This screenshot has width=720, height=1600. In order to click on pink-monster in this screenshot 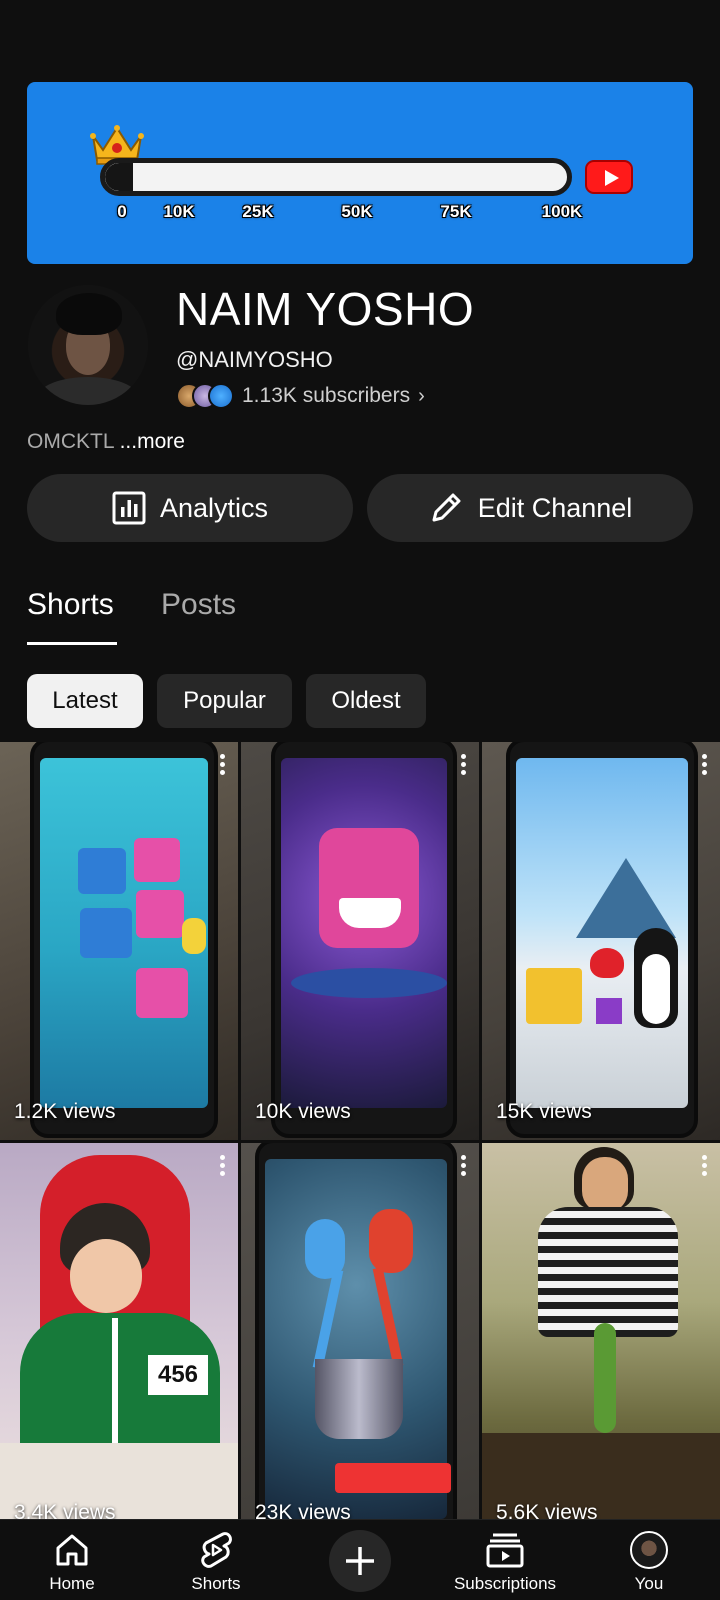, I will do `click(369, 888)`.